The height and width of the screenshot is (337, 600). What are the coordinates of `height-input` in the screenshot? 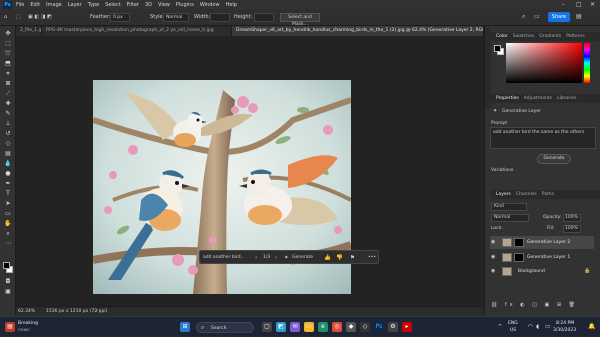 It's located at (264, 17).